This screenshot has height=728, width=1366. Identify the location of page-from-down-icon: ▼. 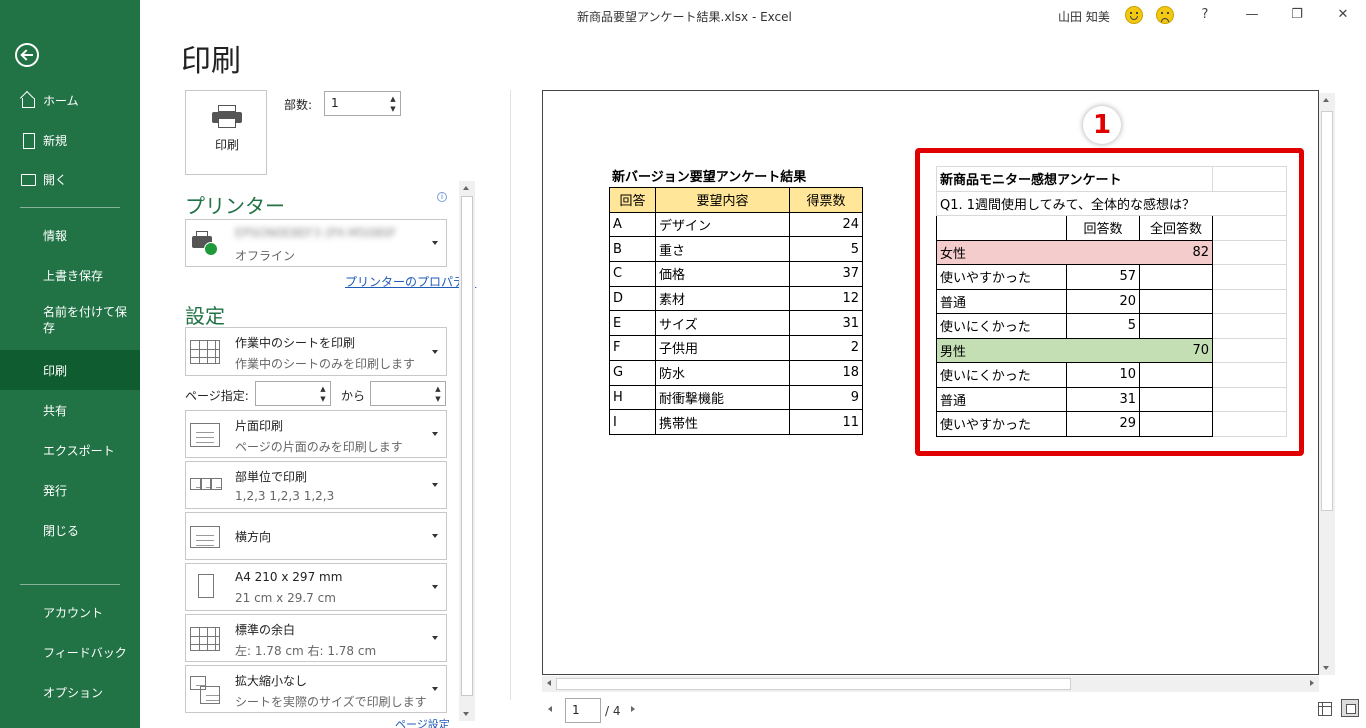
(323, 399).